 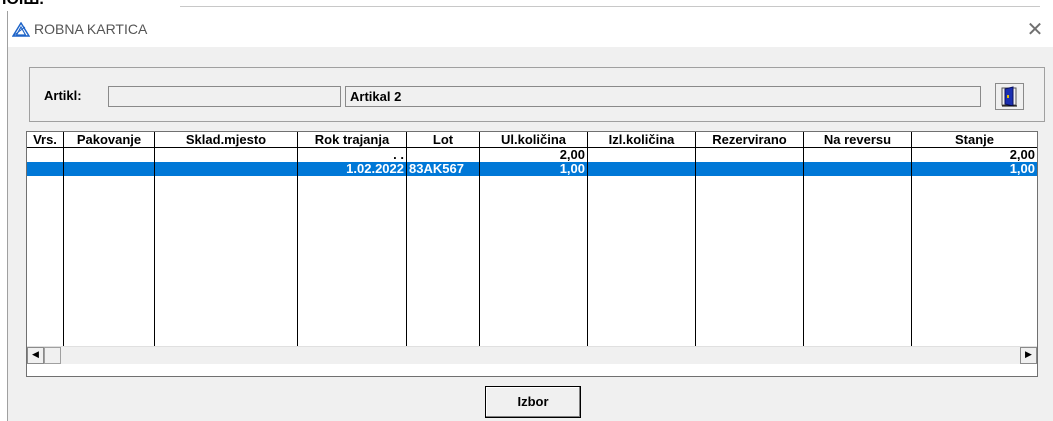 What do you see at coordinates (226, 140) in the screenshot?
I see `column-header-sklad-mjesto: Sklad.mjesto` at bounding box center [226, 140].